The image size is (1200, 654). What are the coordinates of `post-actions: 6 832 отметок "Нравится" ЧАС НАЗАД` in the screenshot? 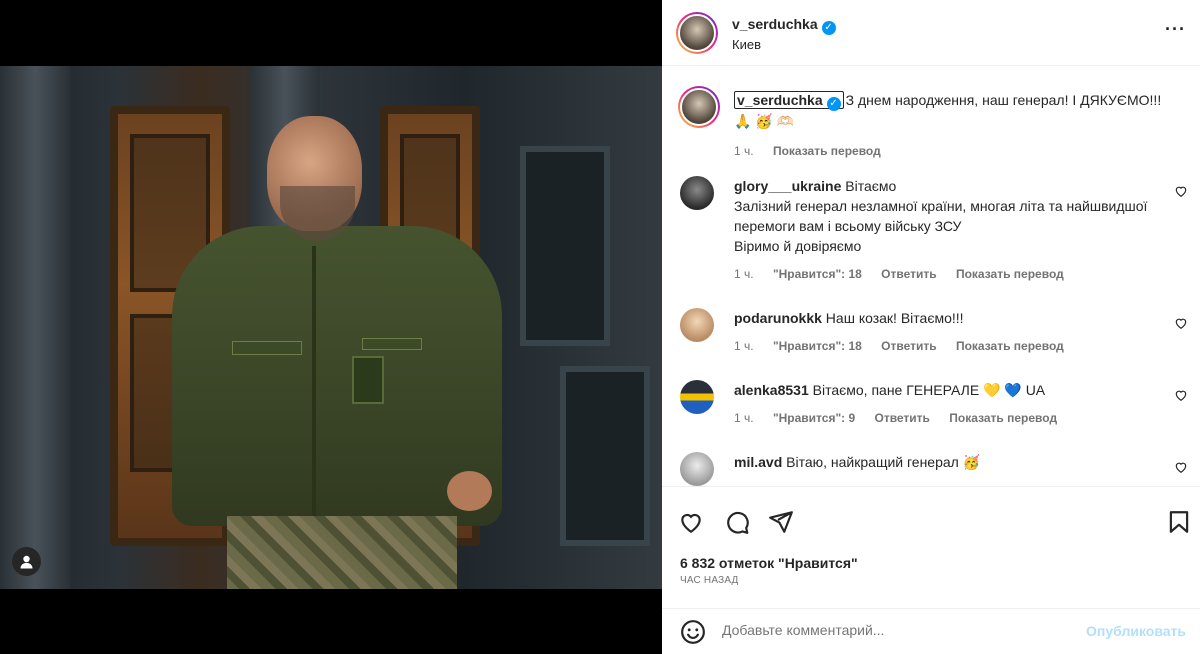 It's located at (931, 548).